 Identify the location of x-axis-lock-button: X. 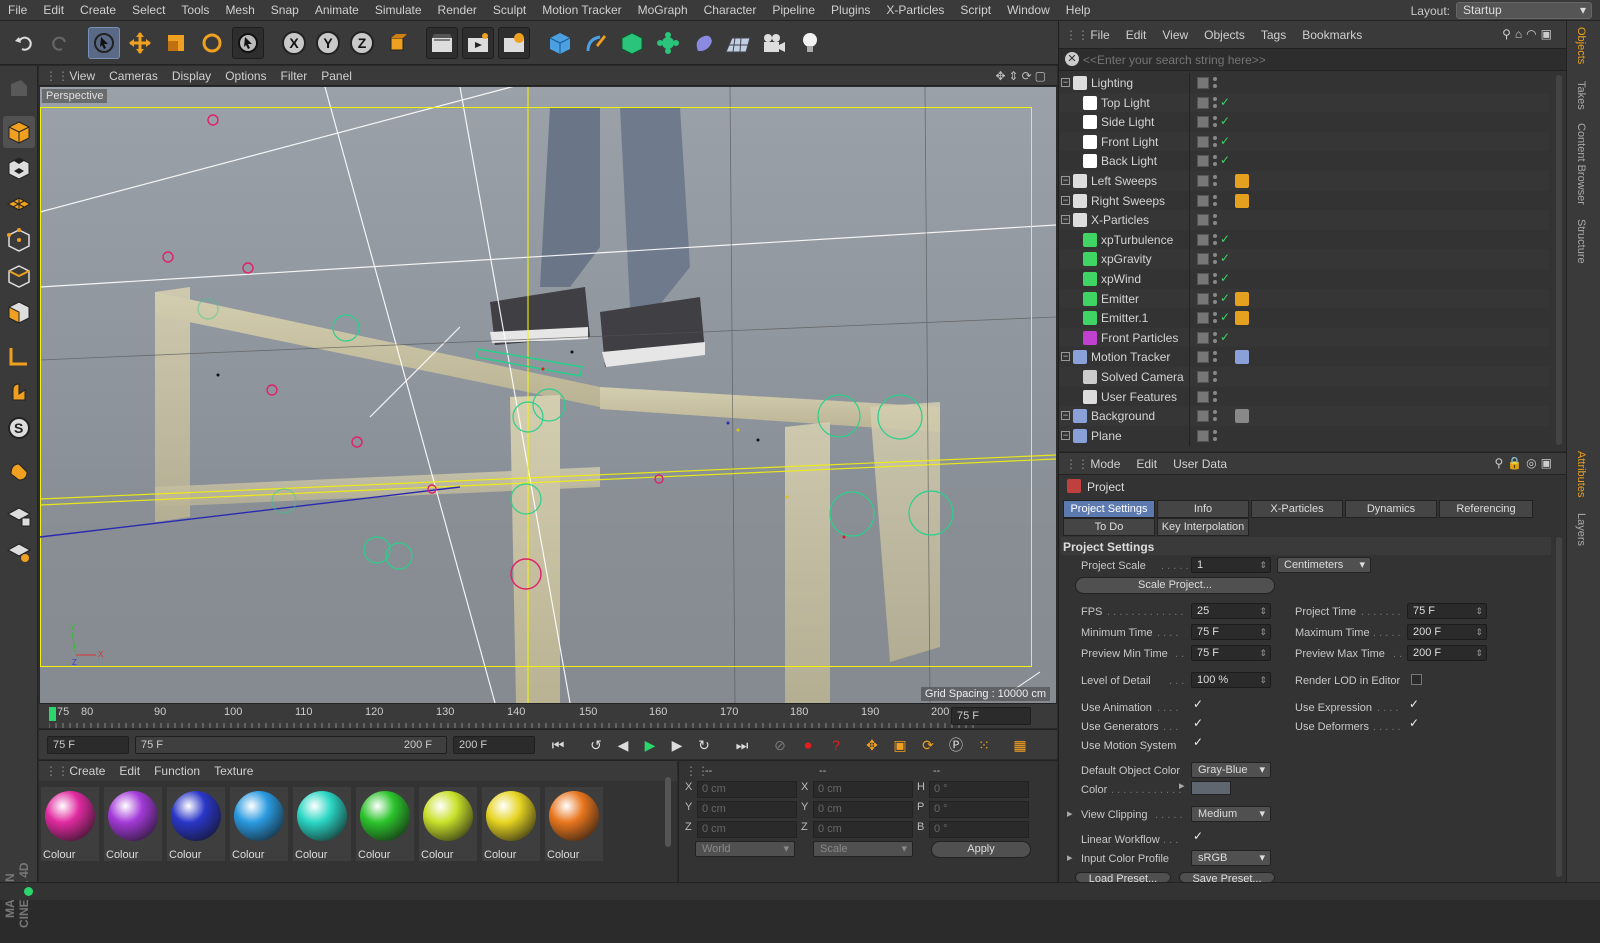
(294, 43).